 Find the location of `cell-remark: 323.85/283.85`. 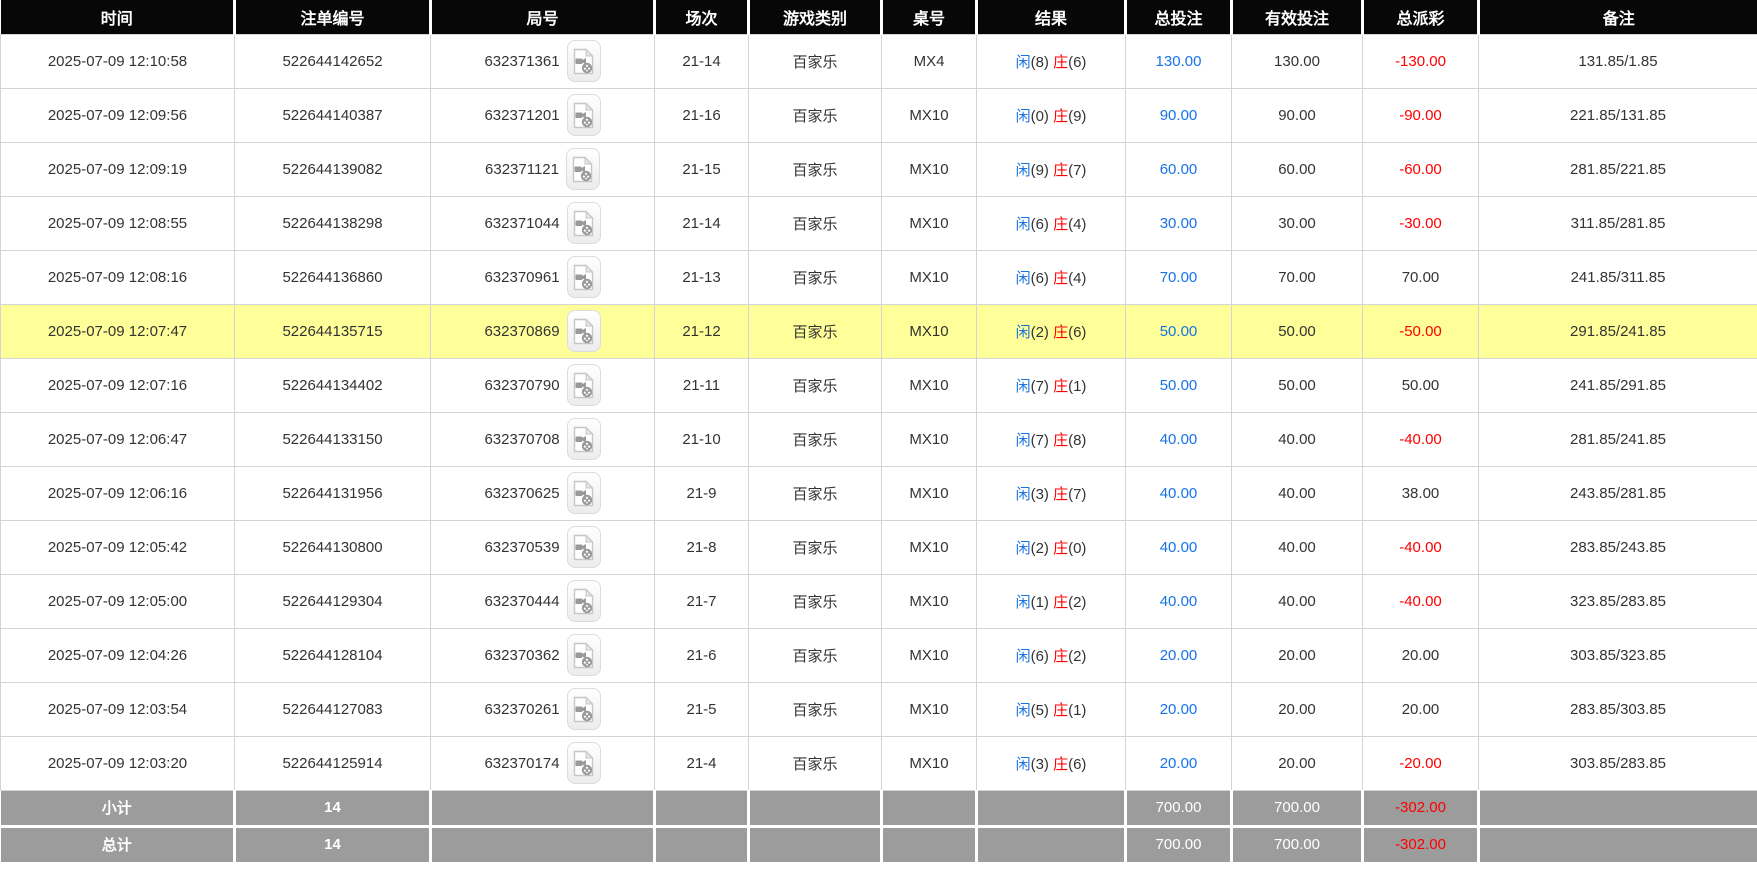

cell-remark: 323.85/283.85 is located at coordinates (1617, 601).